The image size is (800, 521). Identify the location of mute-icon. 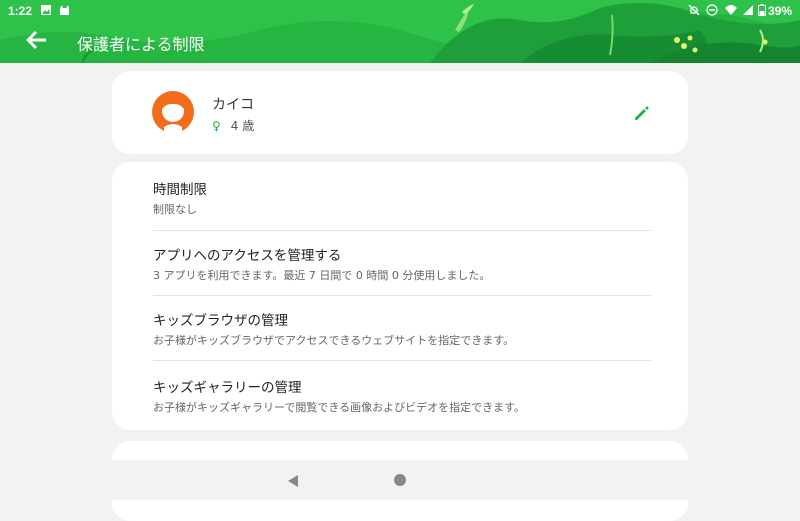
(694, 11).